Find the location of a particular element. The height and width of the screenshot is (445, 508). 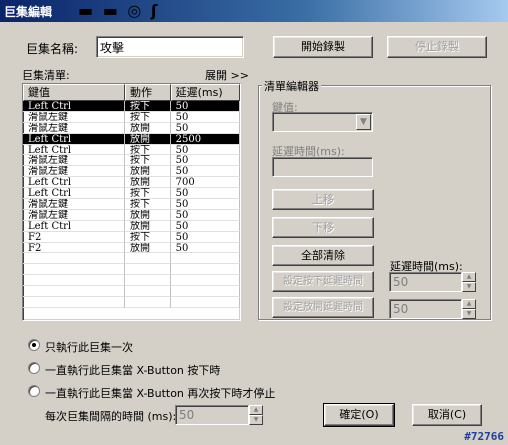

list-header: 鍵值 動作 延遲(ms) is located at coordinates (131, 92).